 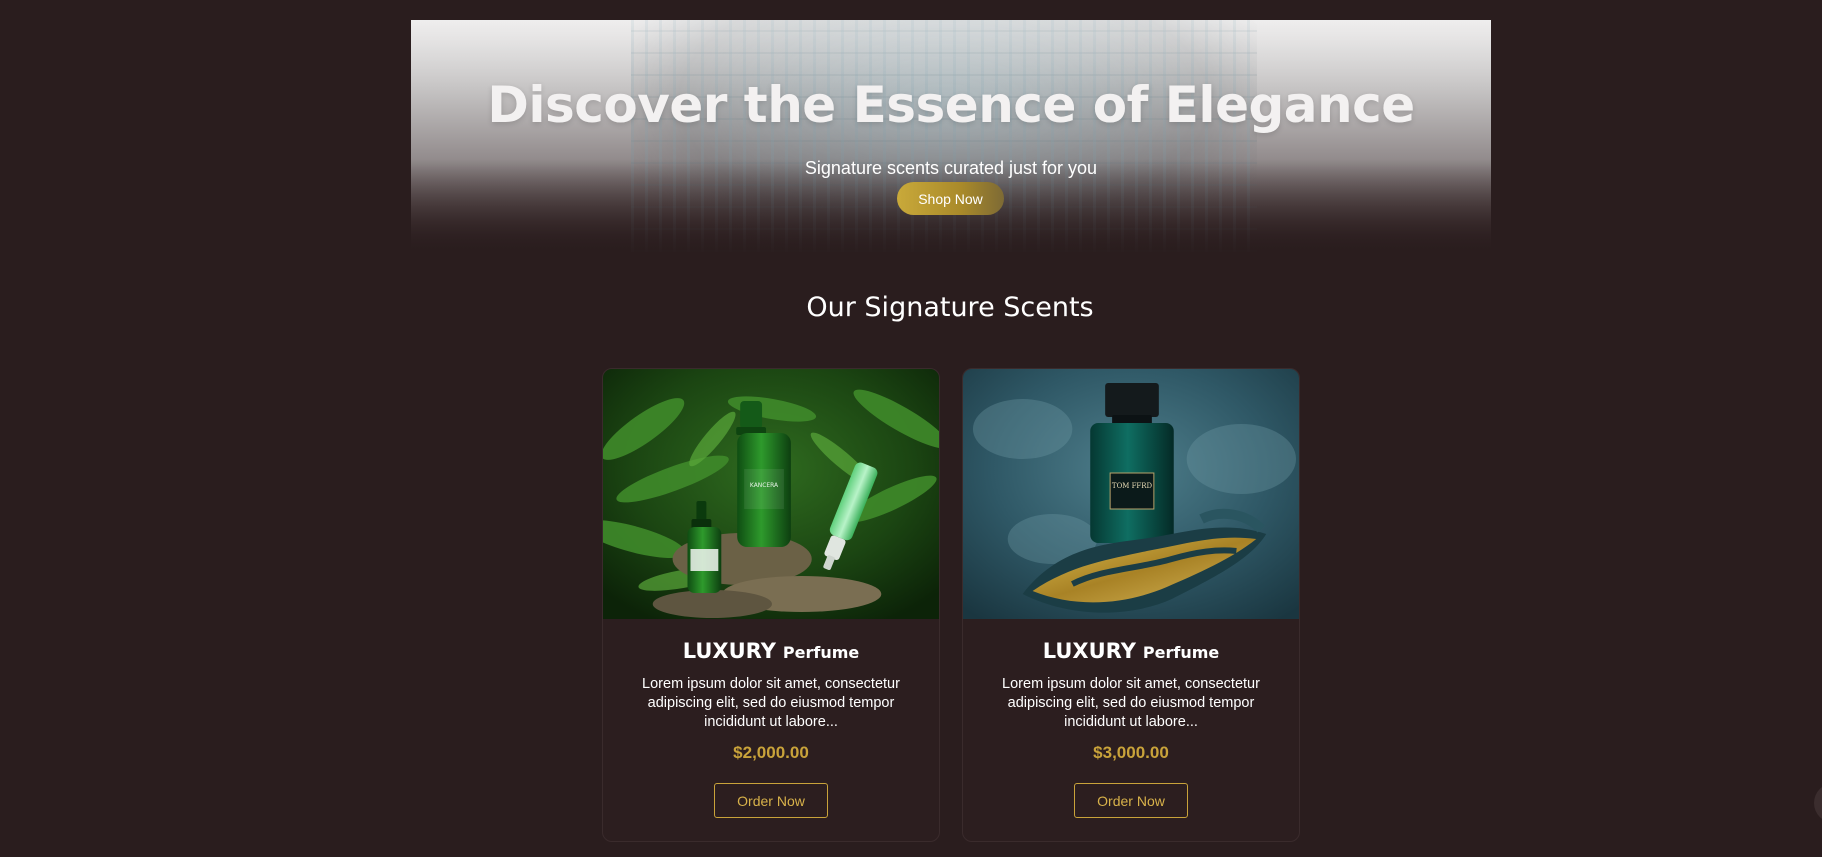 I want to click on hero-subtitle: Signature scents curated just for you, so click(x=951, y=168).